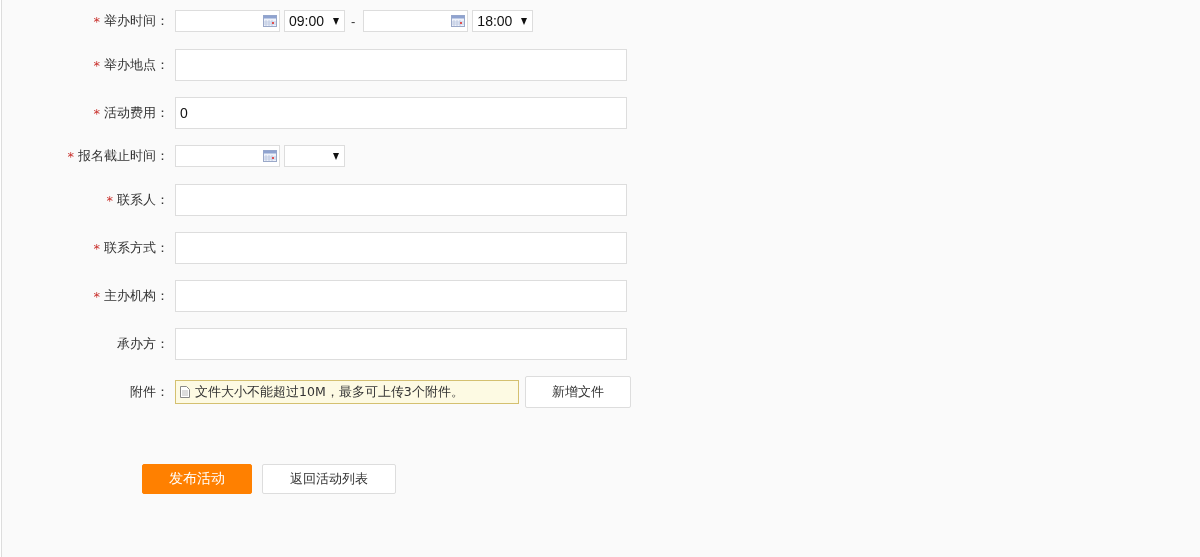  What do you see at coordinates (185, 392) in the screenshot?
I see `document-icon` at bounding box center [185, 392].